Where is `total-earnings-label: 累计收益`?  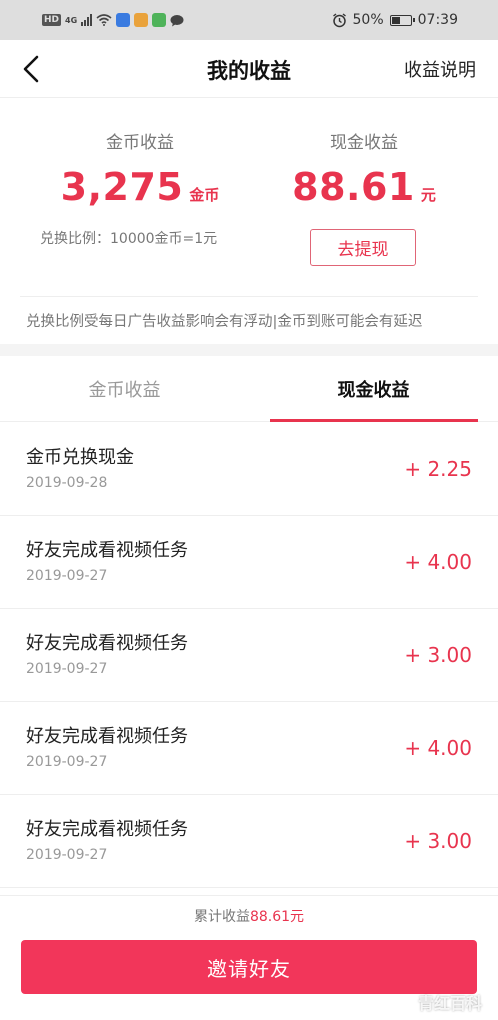 total-earnings-label: 累计收益 is located at coordinates (221, 917).